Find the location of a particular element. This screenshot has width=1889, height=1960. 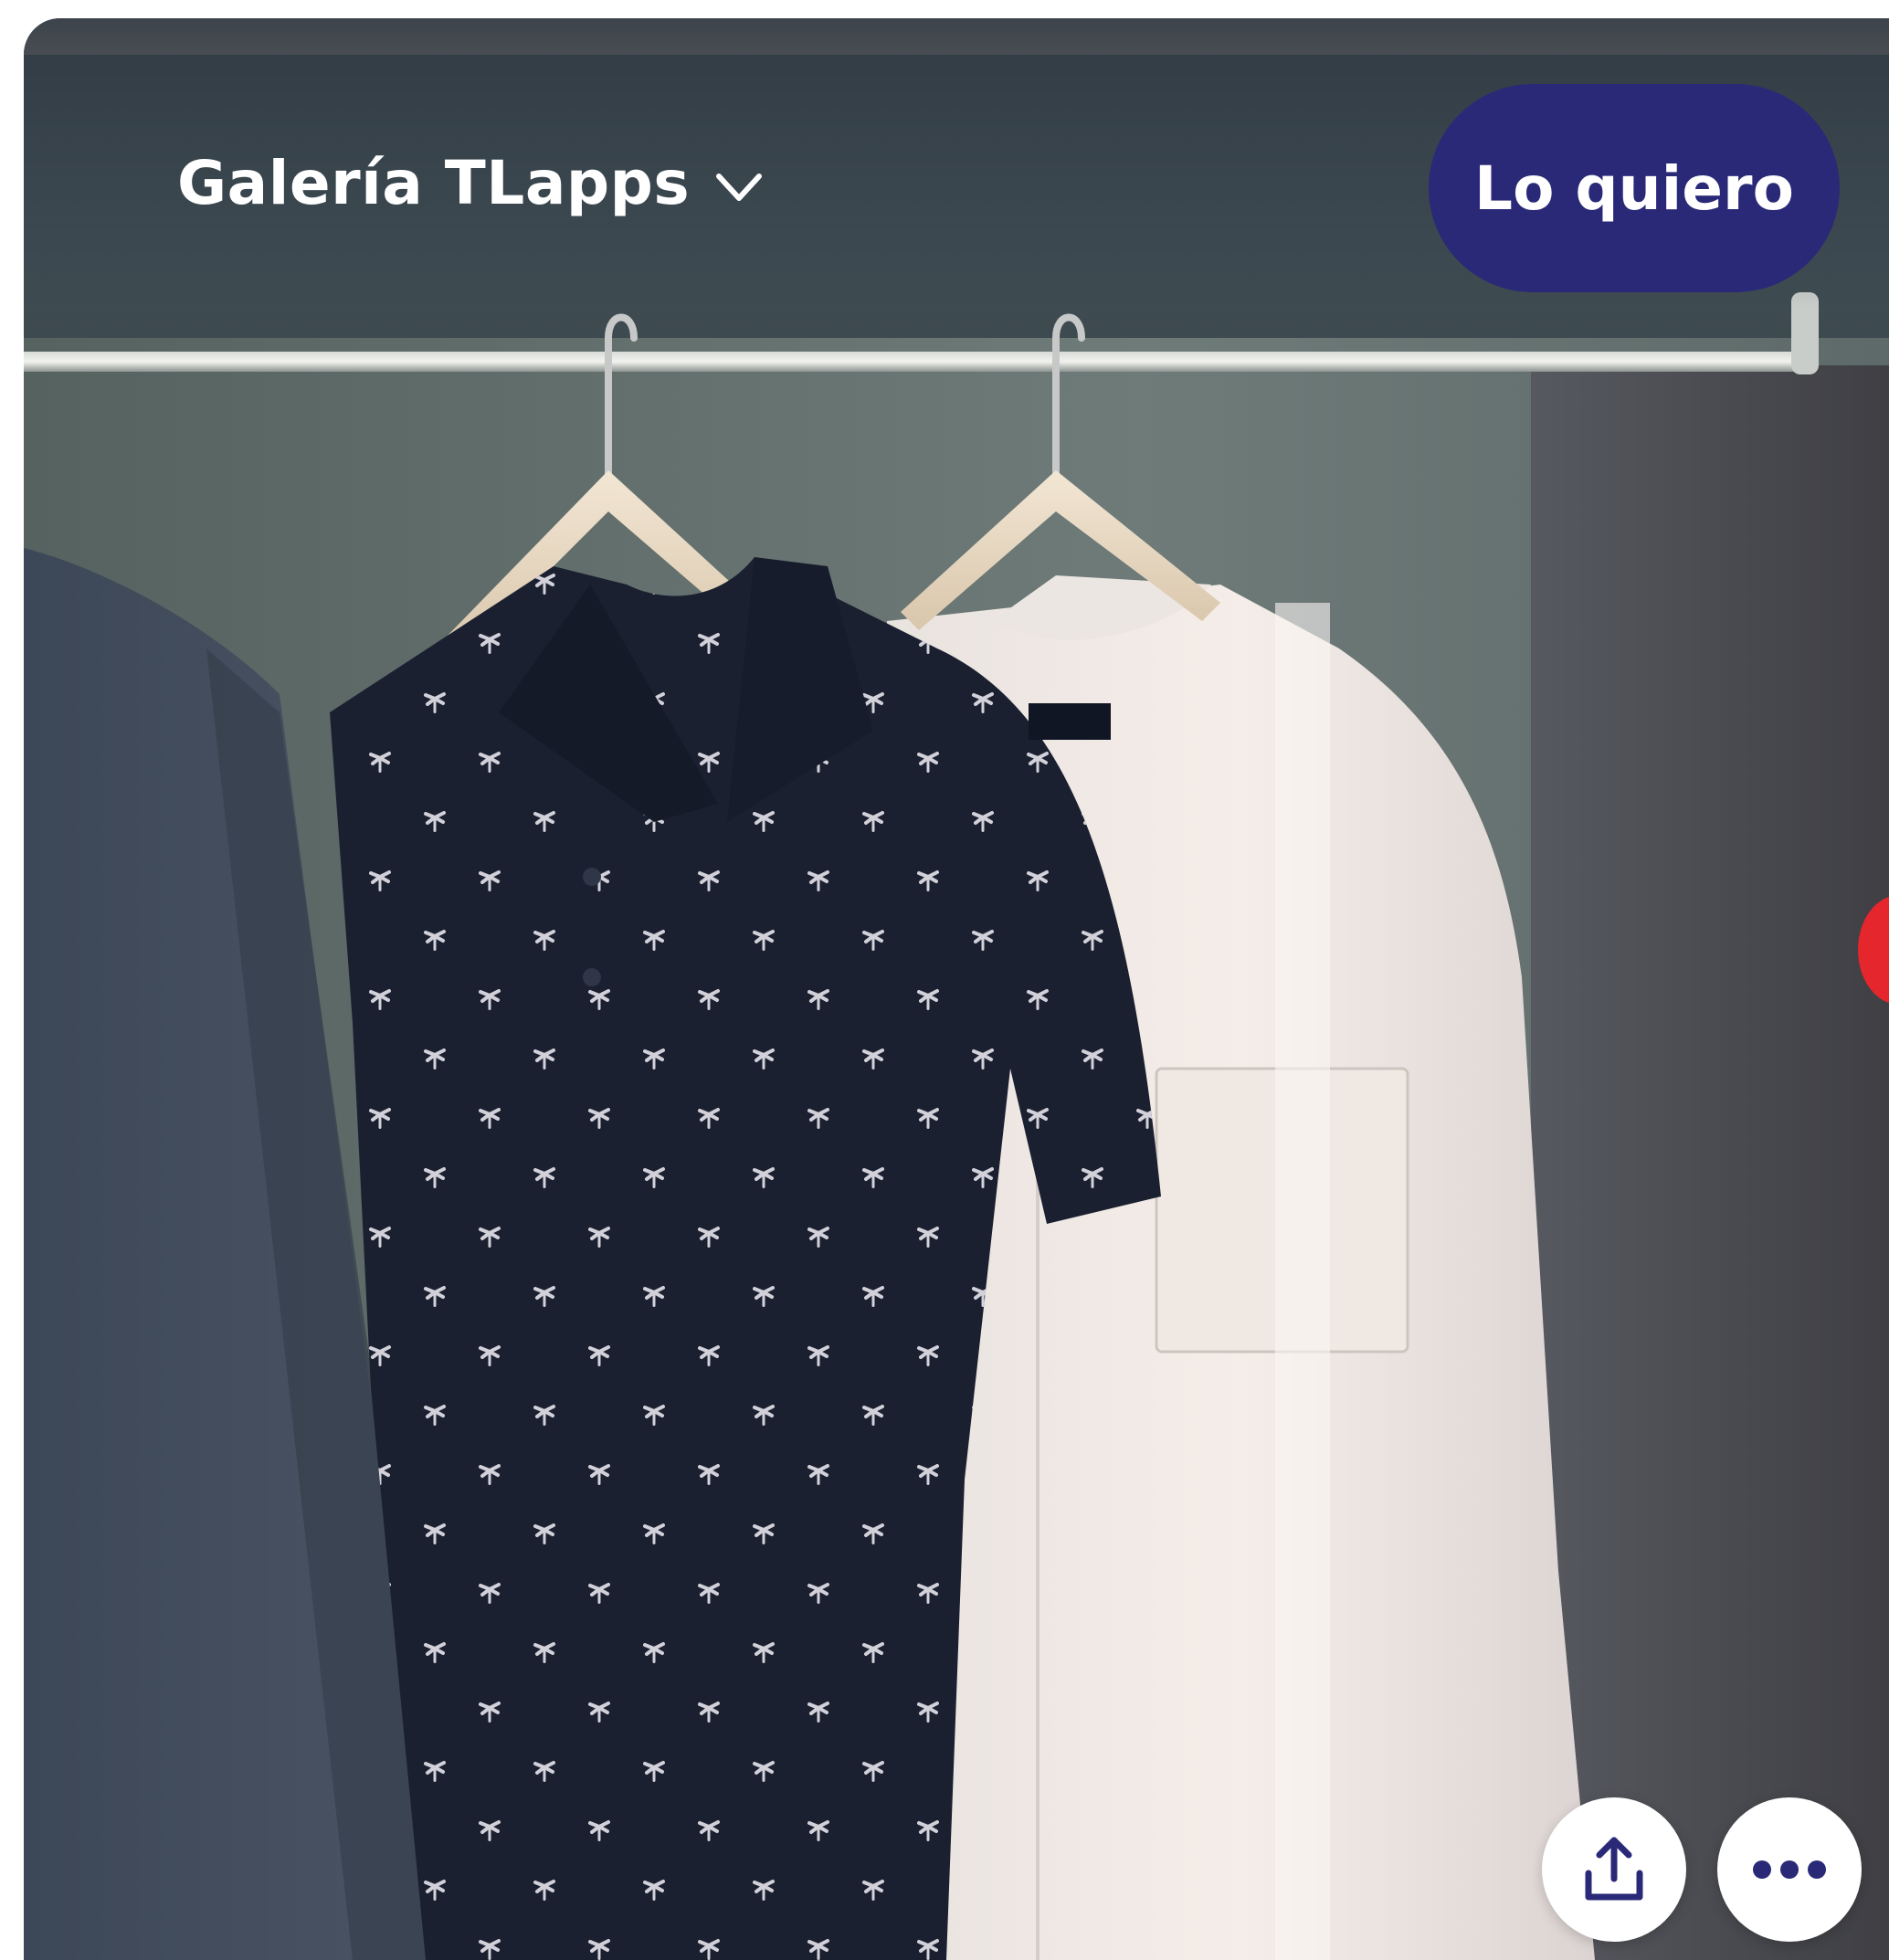

share-button is located at coordinates (1614, 1869).